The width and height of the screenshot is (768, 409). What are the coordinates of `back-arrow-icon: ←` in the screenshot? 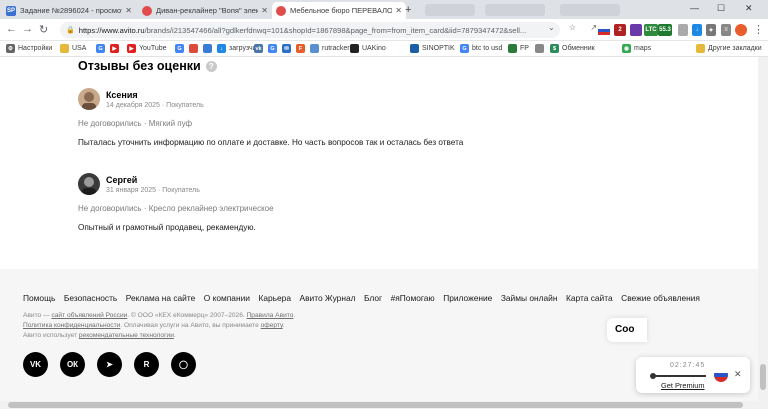 It's located at (11, 29).